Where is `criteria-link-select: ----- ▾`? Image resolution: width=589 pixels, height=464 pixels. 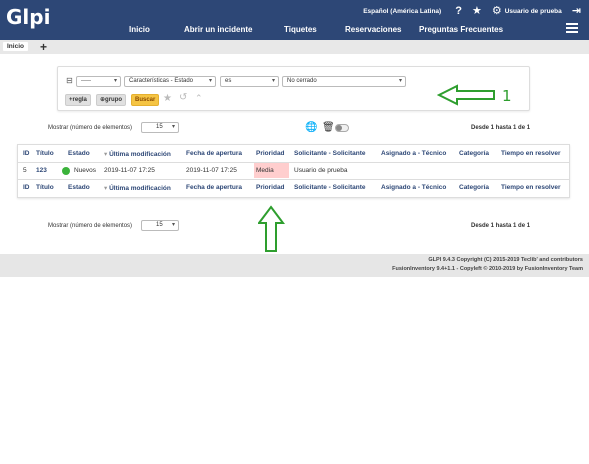 criteria-link-select: ----- ▾ is located at coordinates (98, 81).